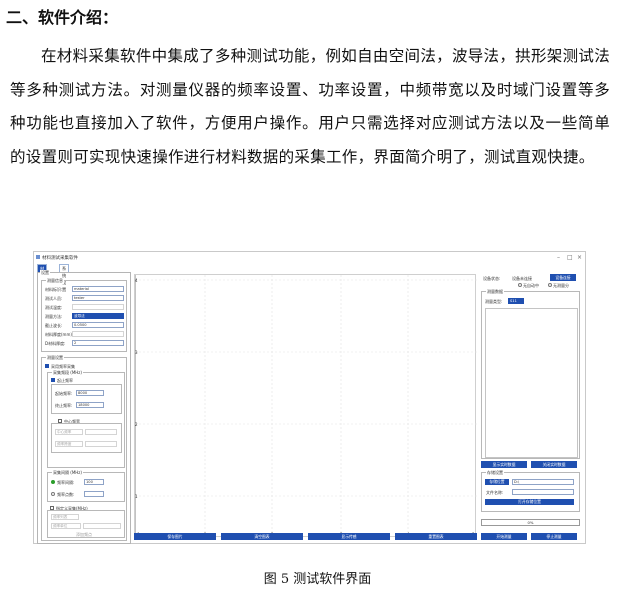 The height and width of the screenshot is (604, 635). Describe the element at coordinates (136, 280) in the screenshot. I see `ytick: 4` at that location.